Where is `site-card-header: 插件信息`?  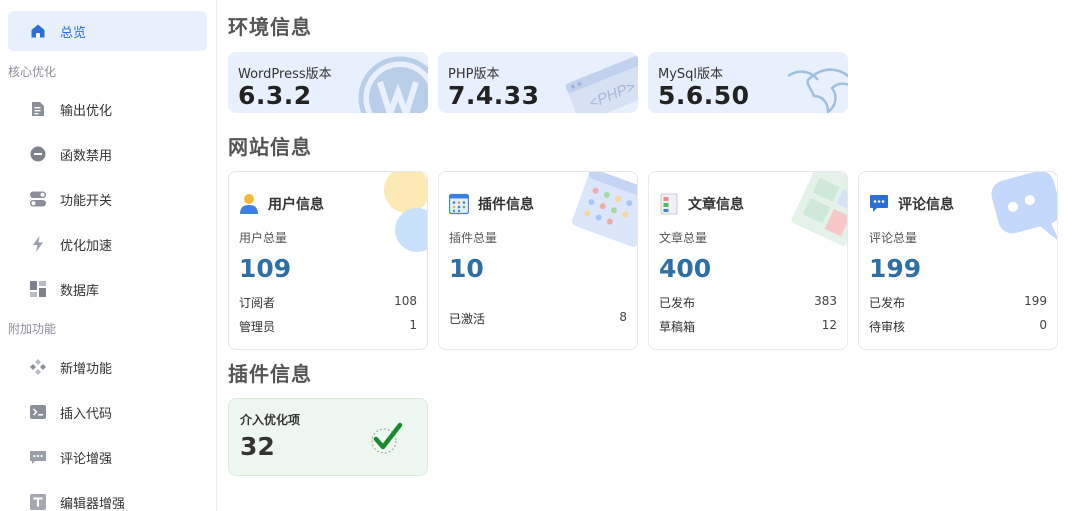
site-card-header: 插件信息 is located at coordinates (491, 204).